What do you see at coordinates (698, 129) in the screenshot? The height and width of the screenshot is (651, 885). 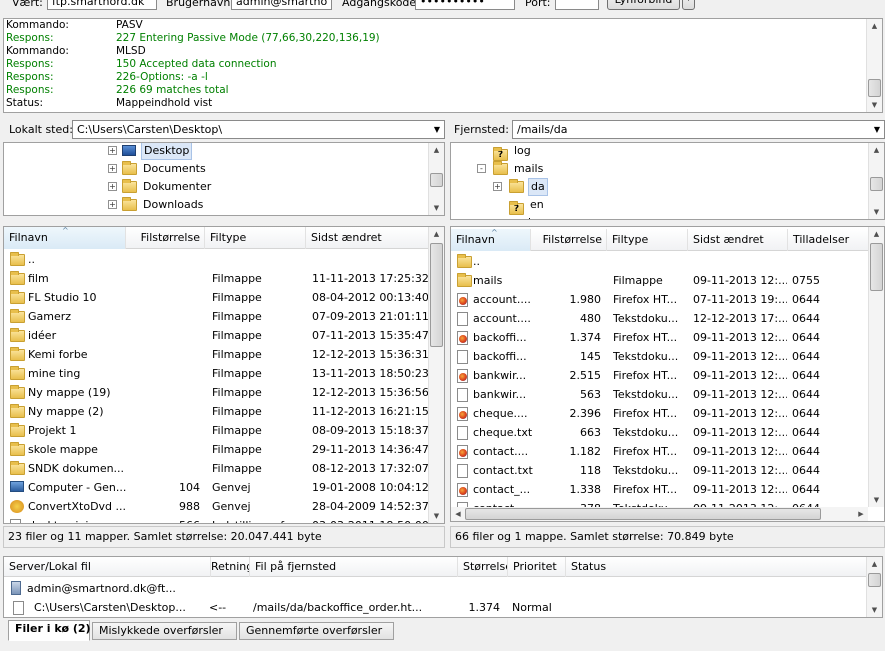 I see `remote-path-combo: /mails/da ▼` at bounding box center [698, 129].